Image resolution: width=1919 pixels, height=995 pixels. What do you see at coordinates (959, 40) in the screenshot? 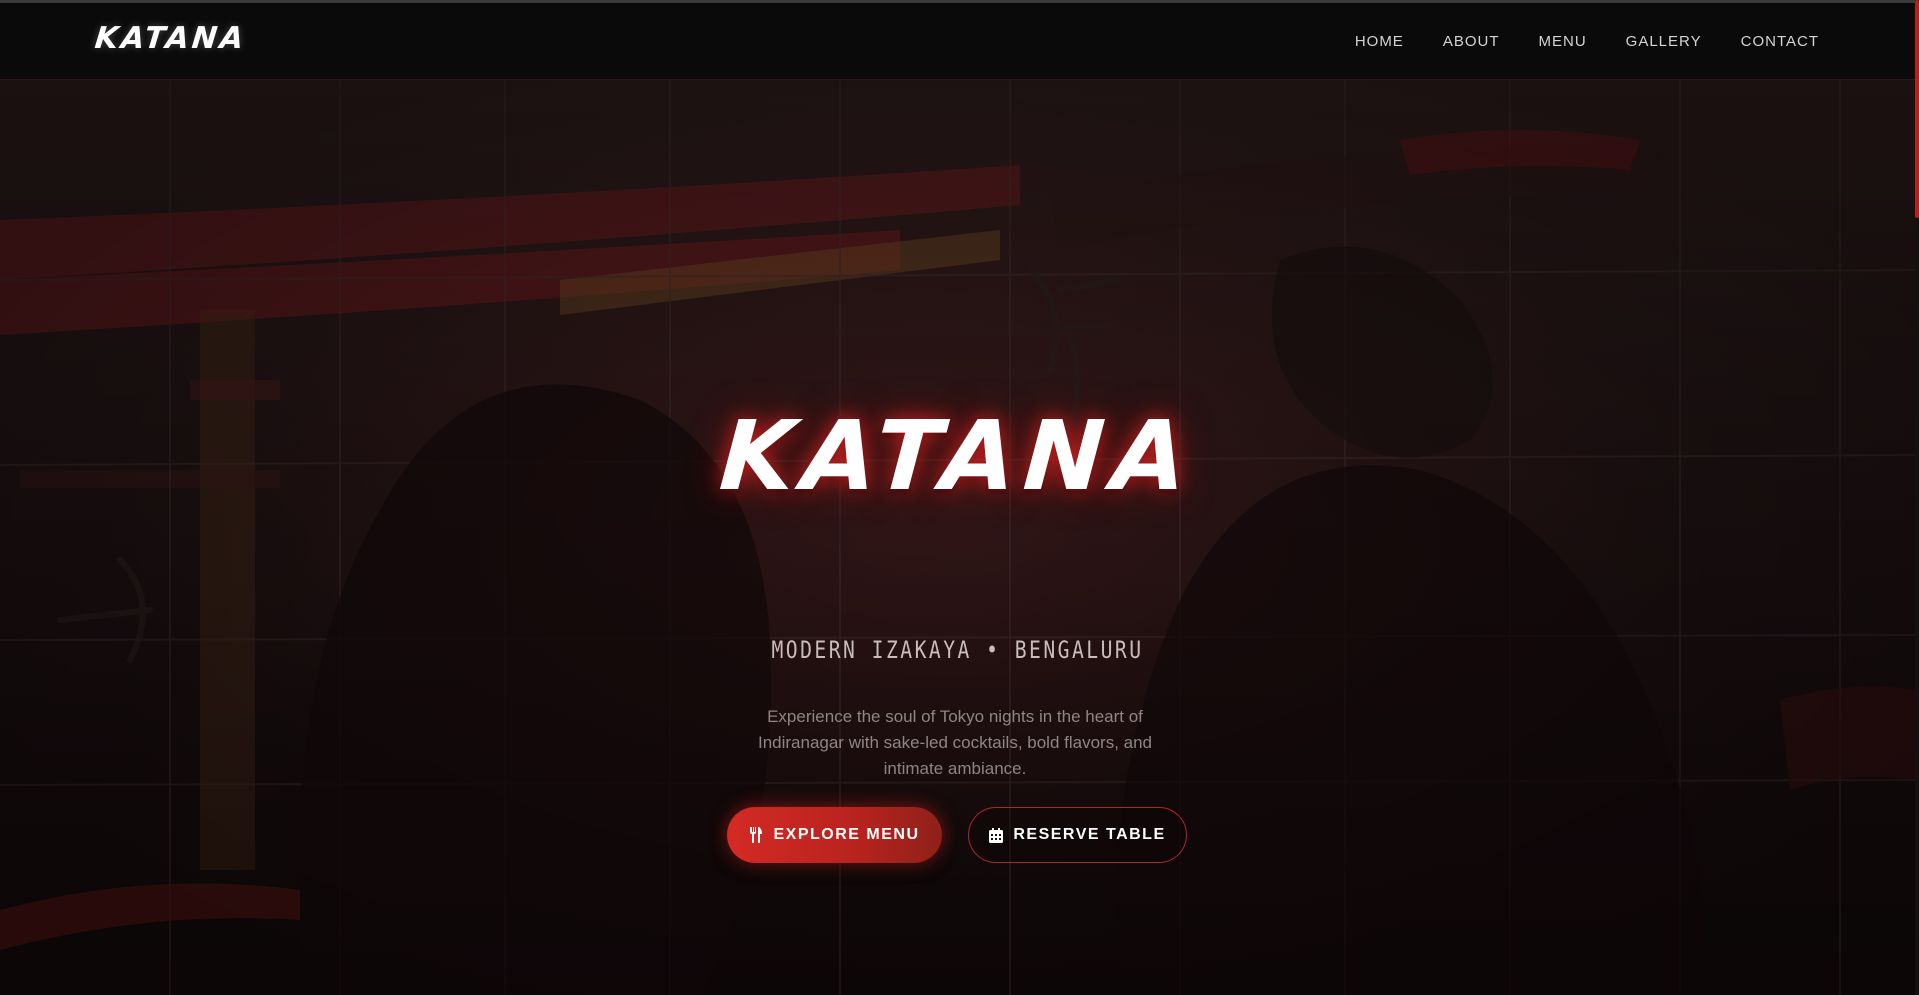
I see `top-navbar: KATANA HOME ABOUT MENU GALLERY CONTACT` at bounding box center [959, 40].